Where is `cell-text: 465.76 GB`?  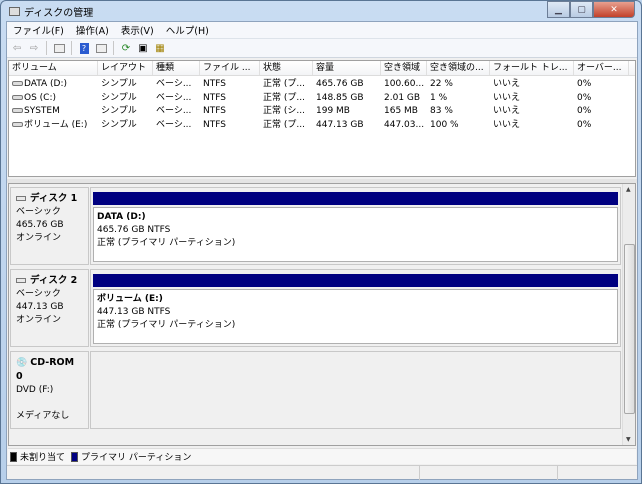 cell-text: 465.76 GB is located at coordinates (340, 84).